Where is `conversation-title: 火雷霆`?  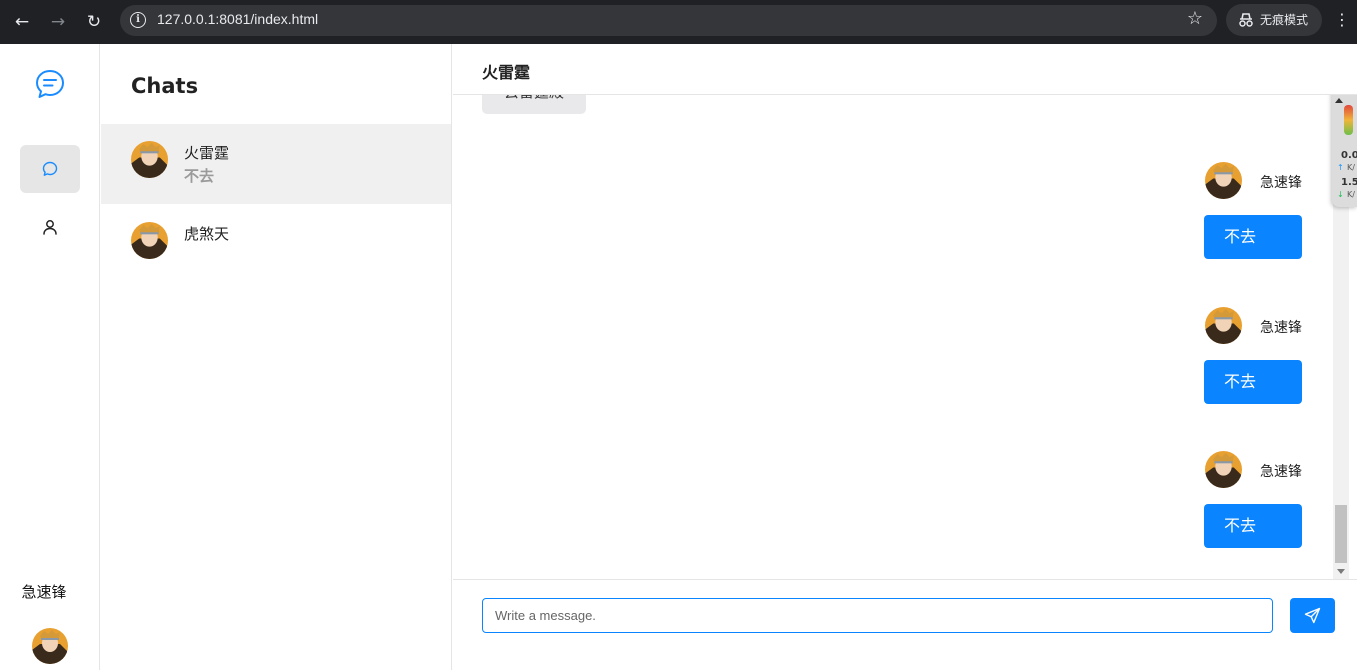
conversation-title: 火雷霆 is located at coordinates (506, 72).